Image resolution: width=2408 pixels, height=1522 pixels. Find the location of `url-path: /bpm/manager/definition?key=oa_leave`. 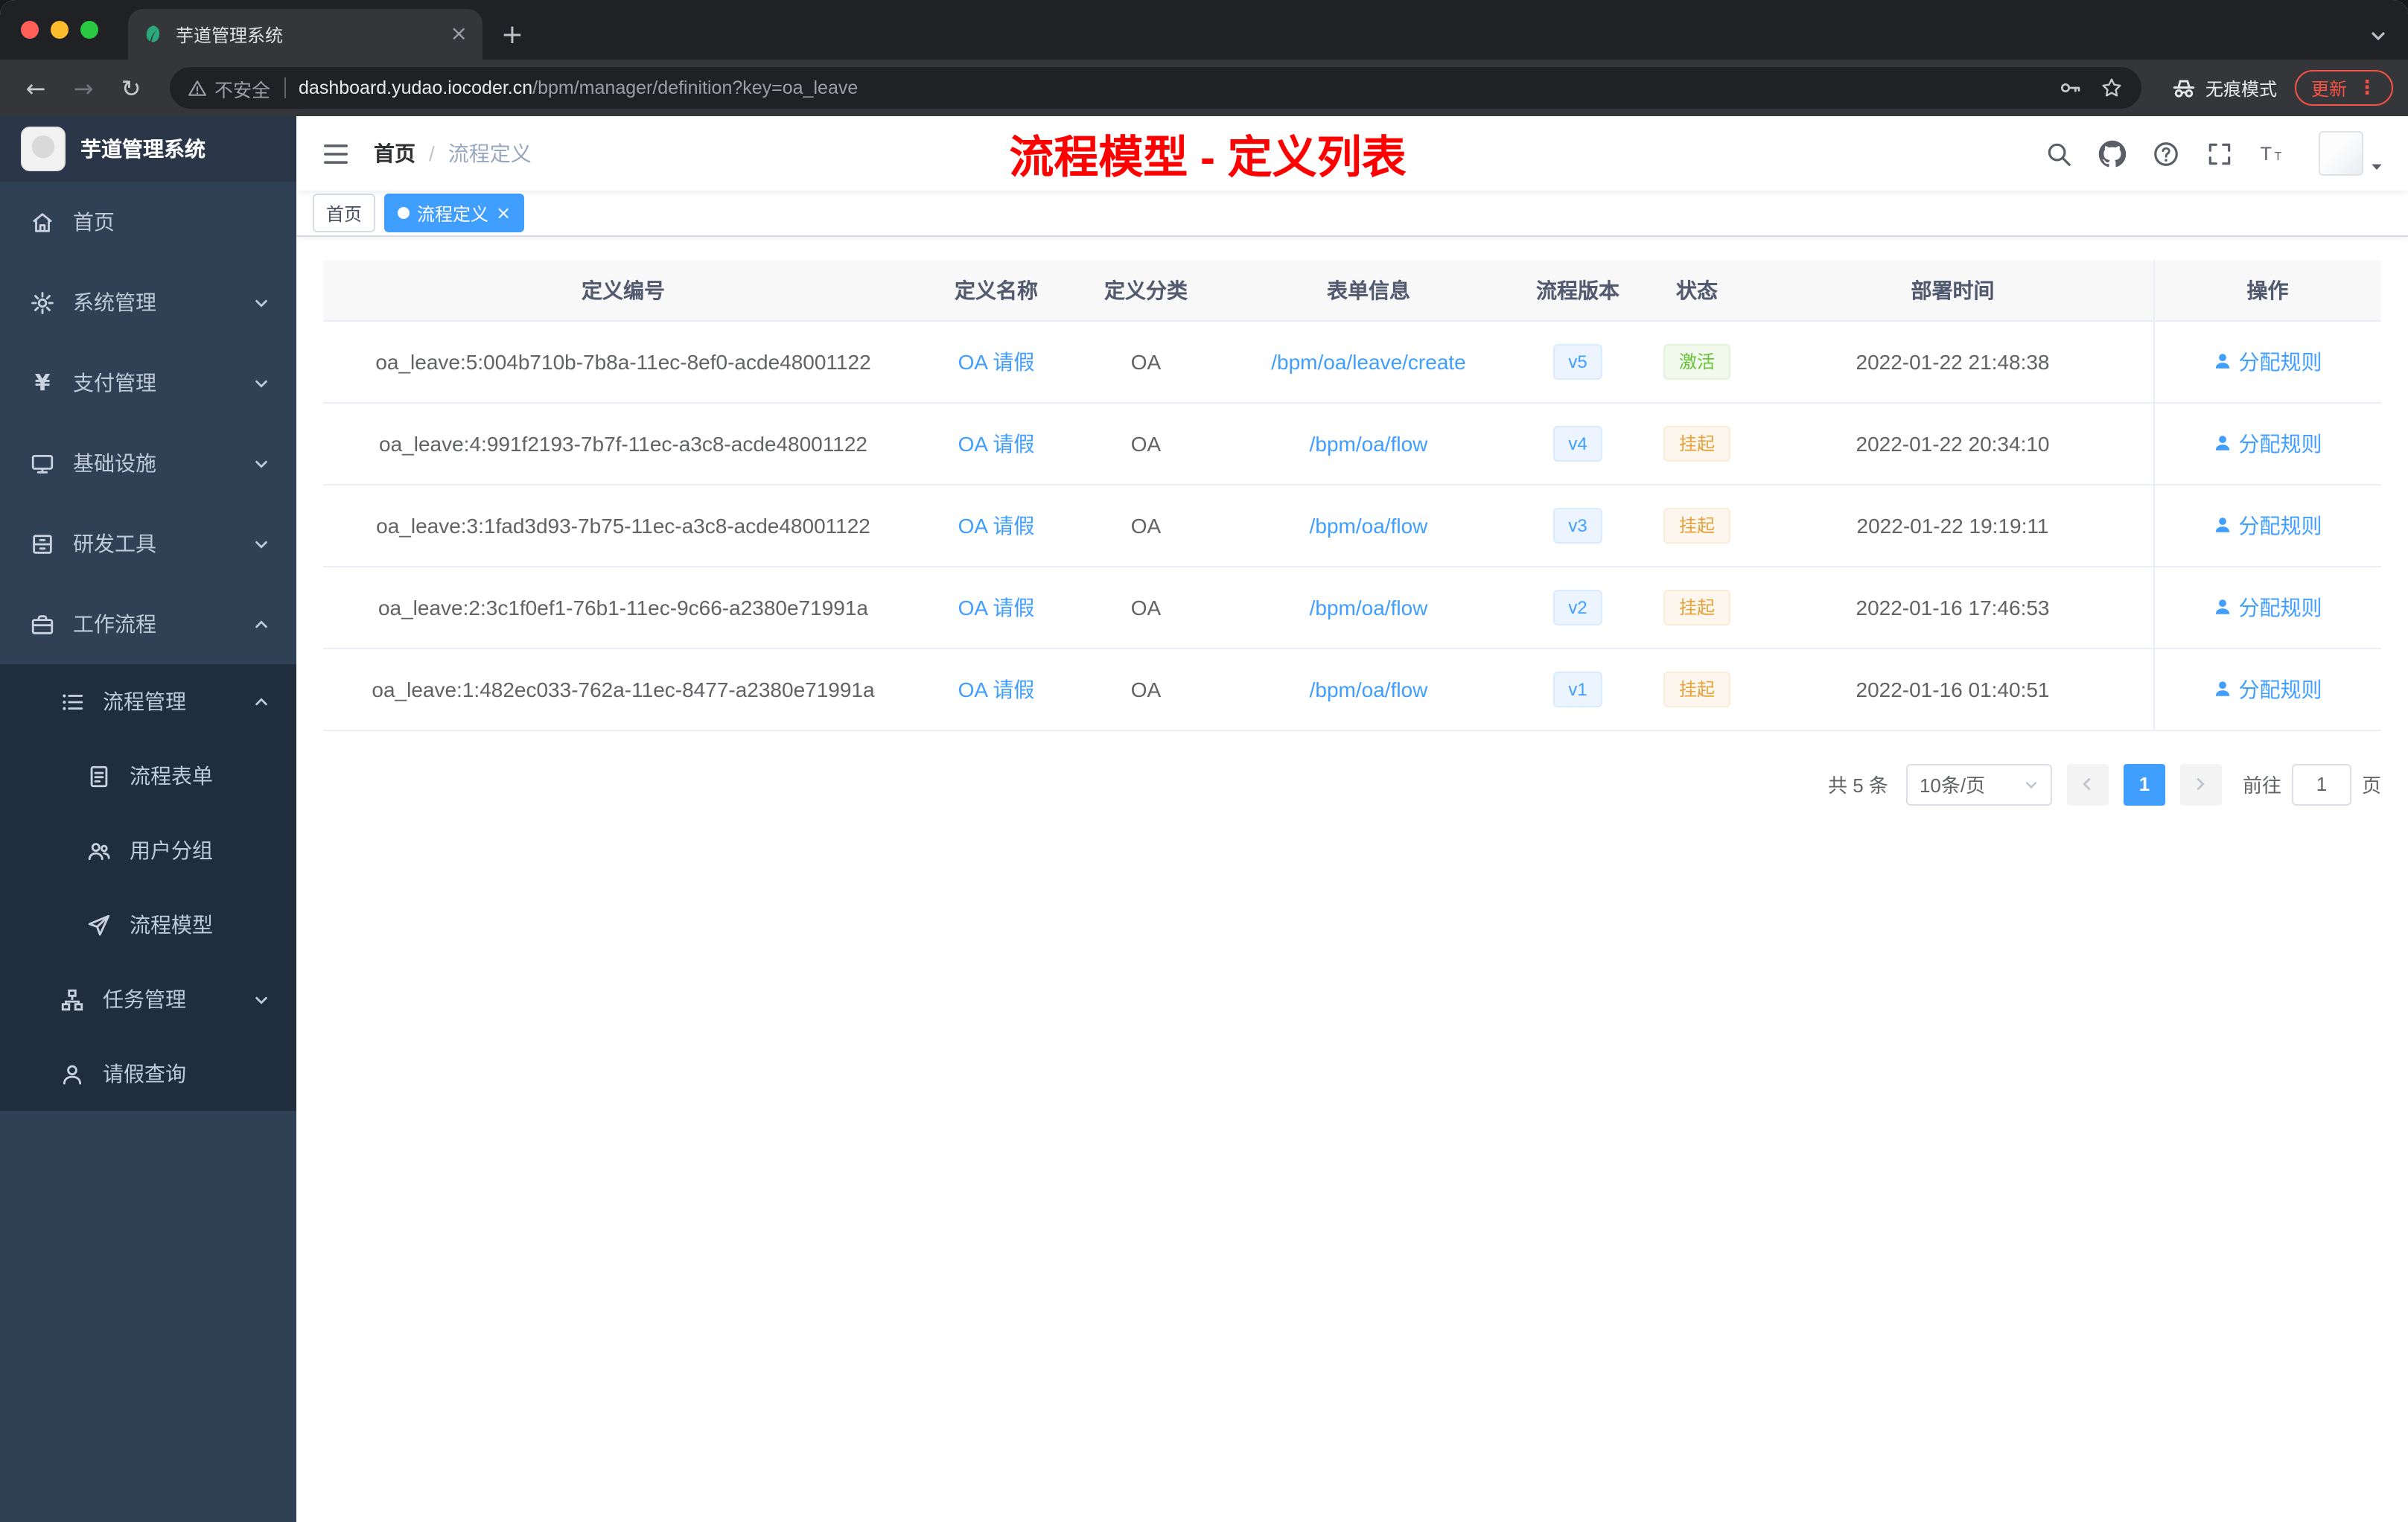

url-path: /bpm/manager/definition?key=oa_leave is located at coordinates (695, 87).